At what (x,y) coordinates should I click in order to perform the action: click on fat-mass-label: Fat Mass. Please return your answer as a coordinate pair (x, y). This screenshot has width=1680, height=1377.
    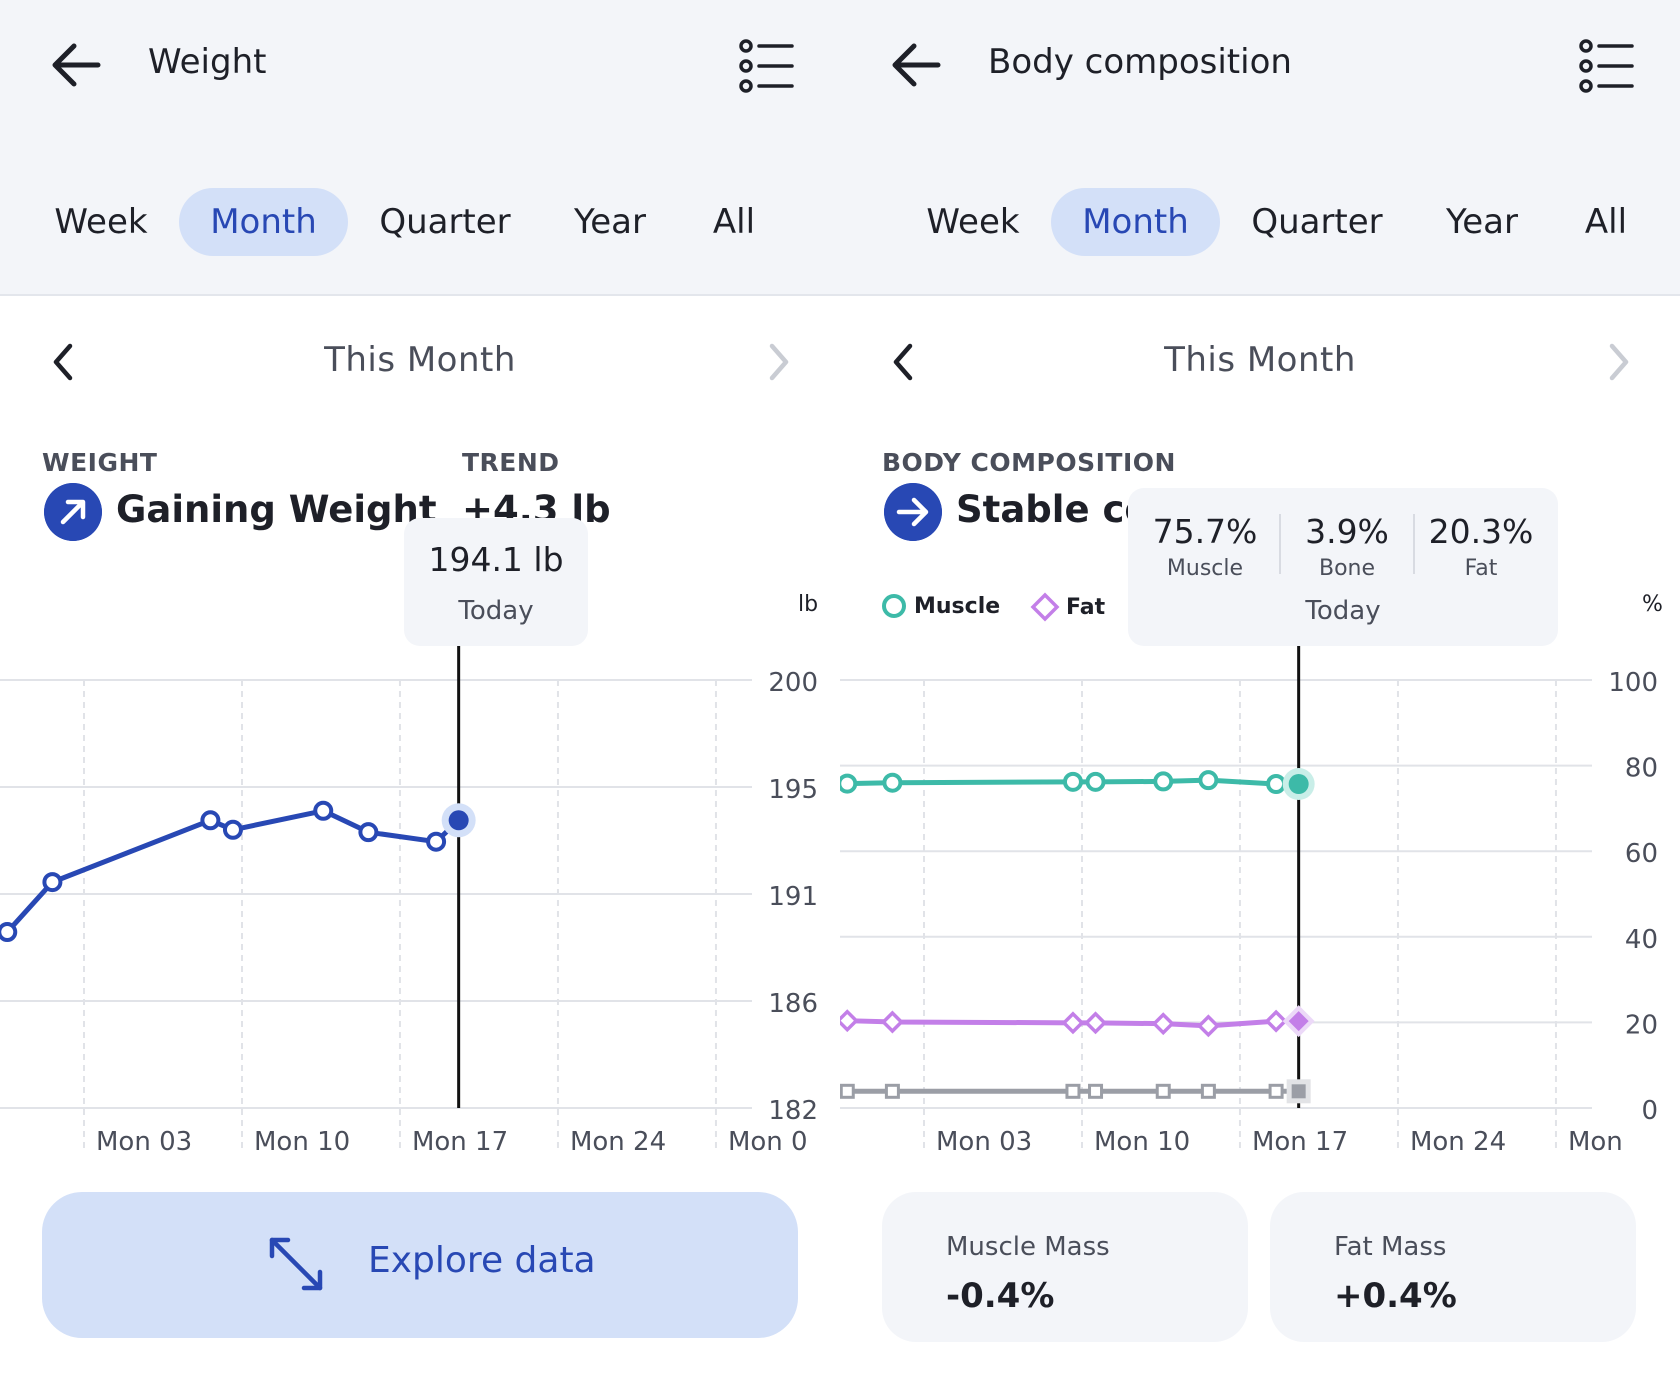
    Looking at the image, I should click on (1390, 1247).